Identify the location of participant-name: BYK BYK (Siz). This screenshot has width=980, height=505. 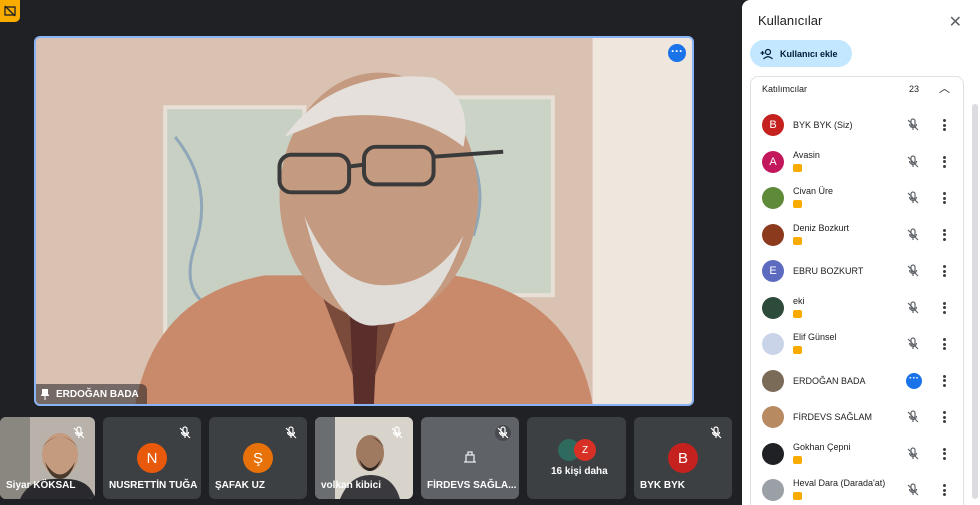
(823, 125).